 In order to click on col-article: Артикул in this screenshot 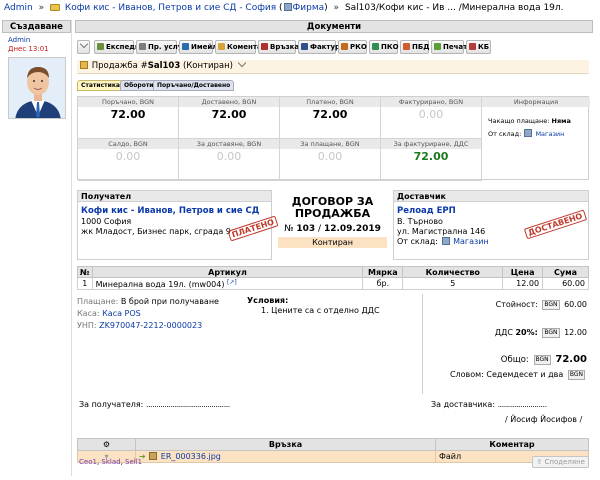, I will do `click(227, 272)`.